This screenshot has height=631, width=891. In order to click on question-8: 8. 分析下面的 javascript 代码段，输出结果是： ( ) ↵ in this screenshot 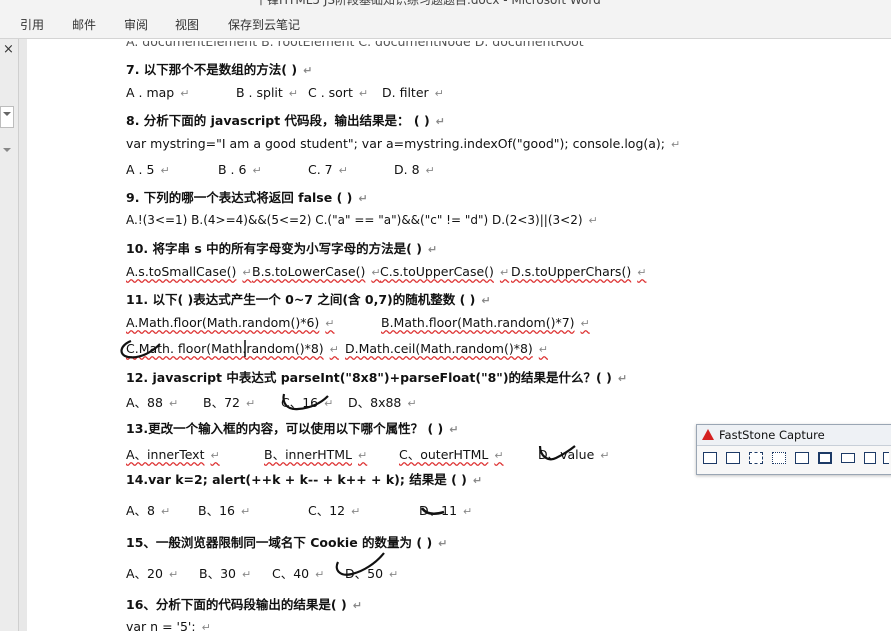, I will do `click(285, 120)`.